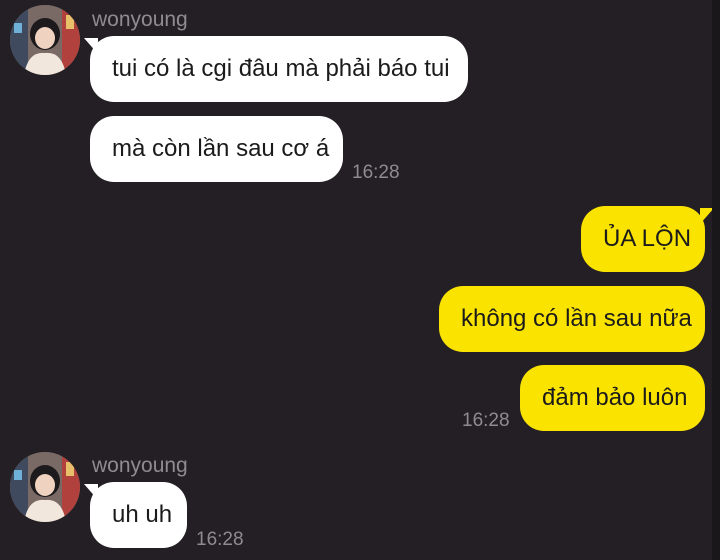 This screenshot has width=720, height=560. I want to click on outgoing-message-bubble: không có lần sau nữa, so click(572, 319).